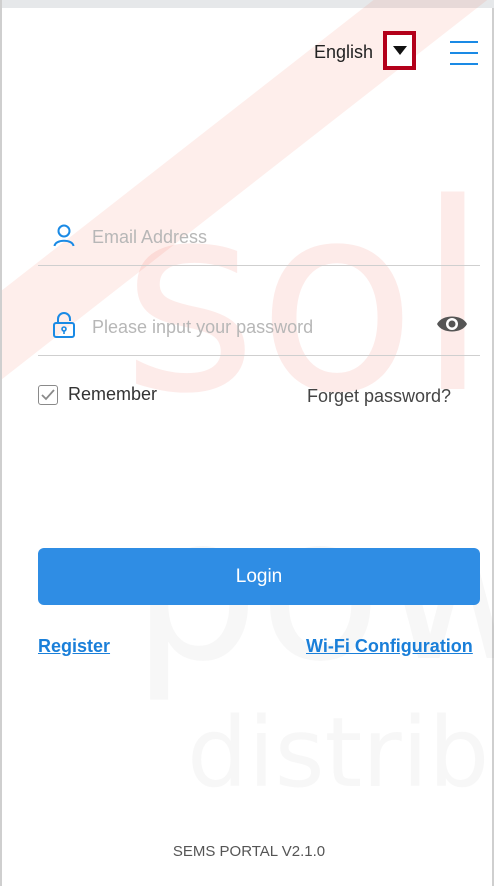 The image size is (494, 886). What do you see at coordinates (259, 576) in the screenshot?
I see `login-button: Login` at bounding box center [259, 576].